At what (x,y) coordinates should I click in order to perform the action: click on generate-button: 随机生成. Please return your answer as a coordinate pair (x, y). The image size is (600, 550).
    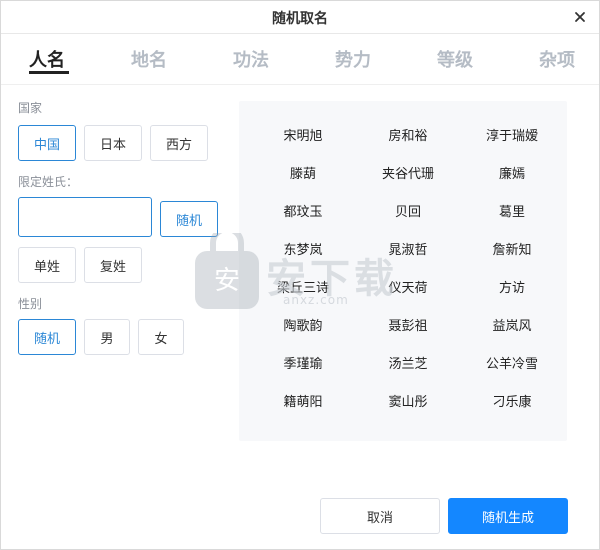
    Looking at the image, I should click on (508, 516).